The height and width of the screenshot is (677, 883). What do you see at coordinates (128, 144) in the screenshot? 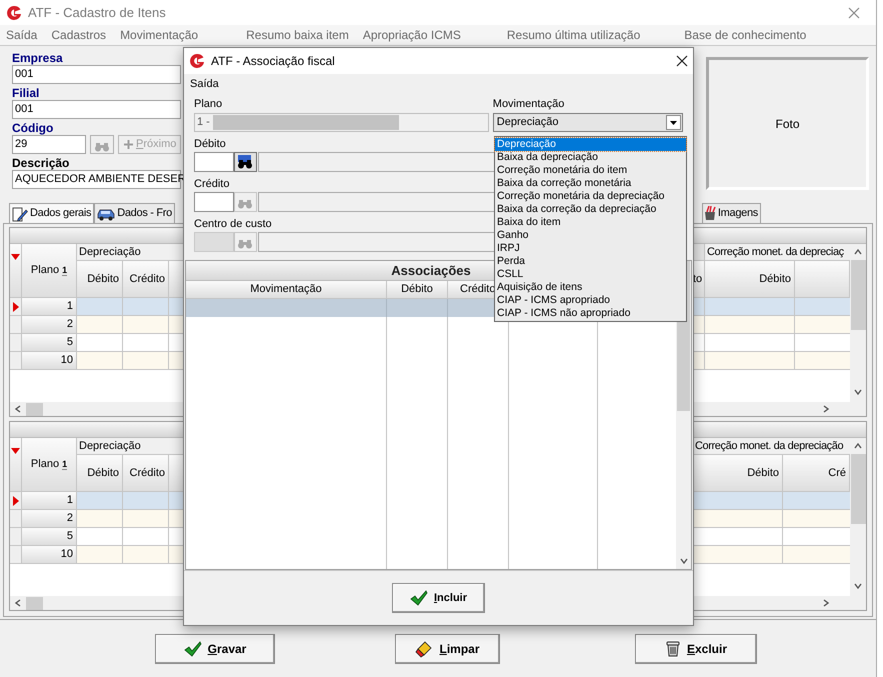
I see `plus-icon` at bounding box center [128, 144].